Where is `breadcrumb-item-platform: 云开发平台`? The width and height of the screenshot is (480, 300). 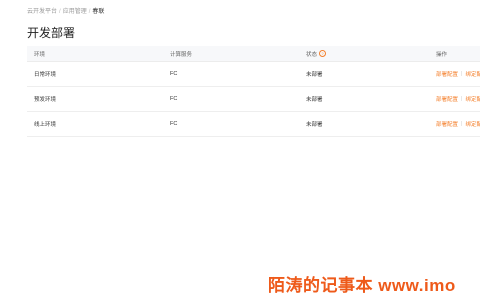
breadcrumb-item-platform: 云开发平台 is located at coordinates (42, 12).